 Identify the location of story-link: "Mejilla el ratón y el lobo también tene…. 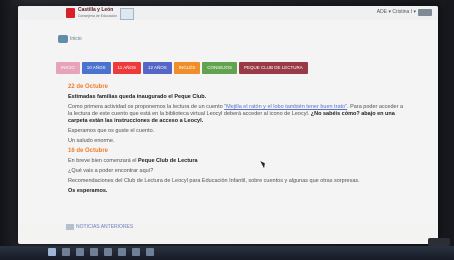
(285, 107).